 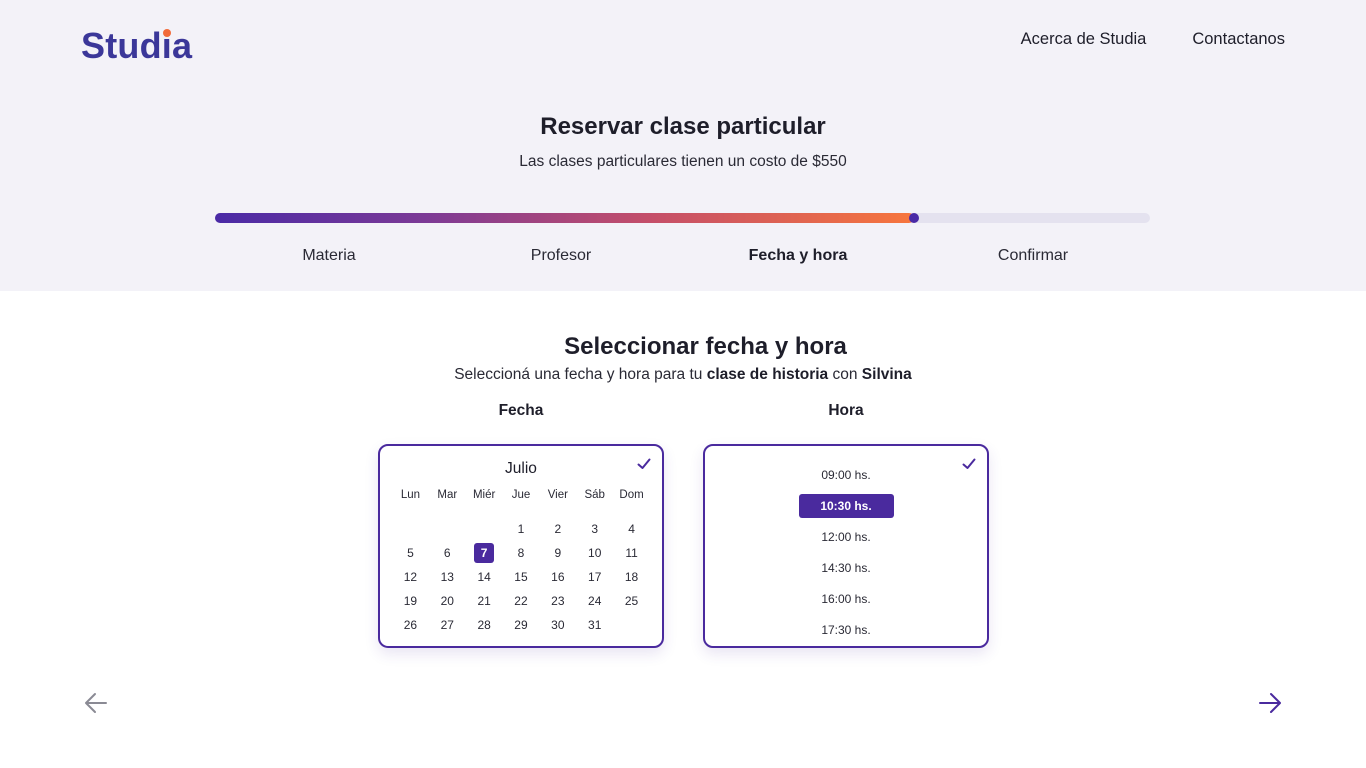 I want to click on time-slot: 09:00 hs., so click(x=846, y=474).